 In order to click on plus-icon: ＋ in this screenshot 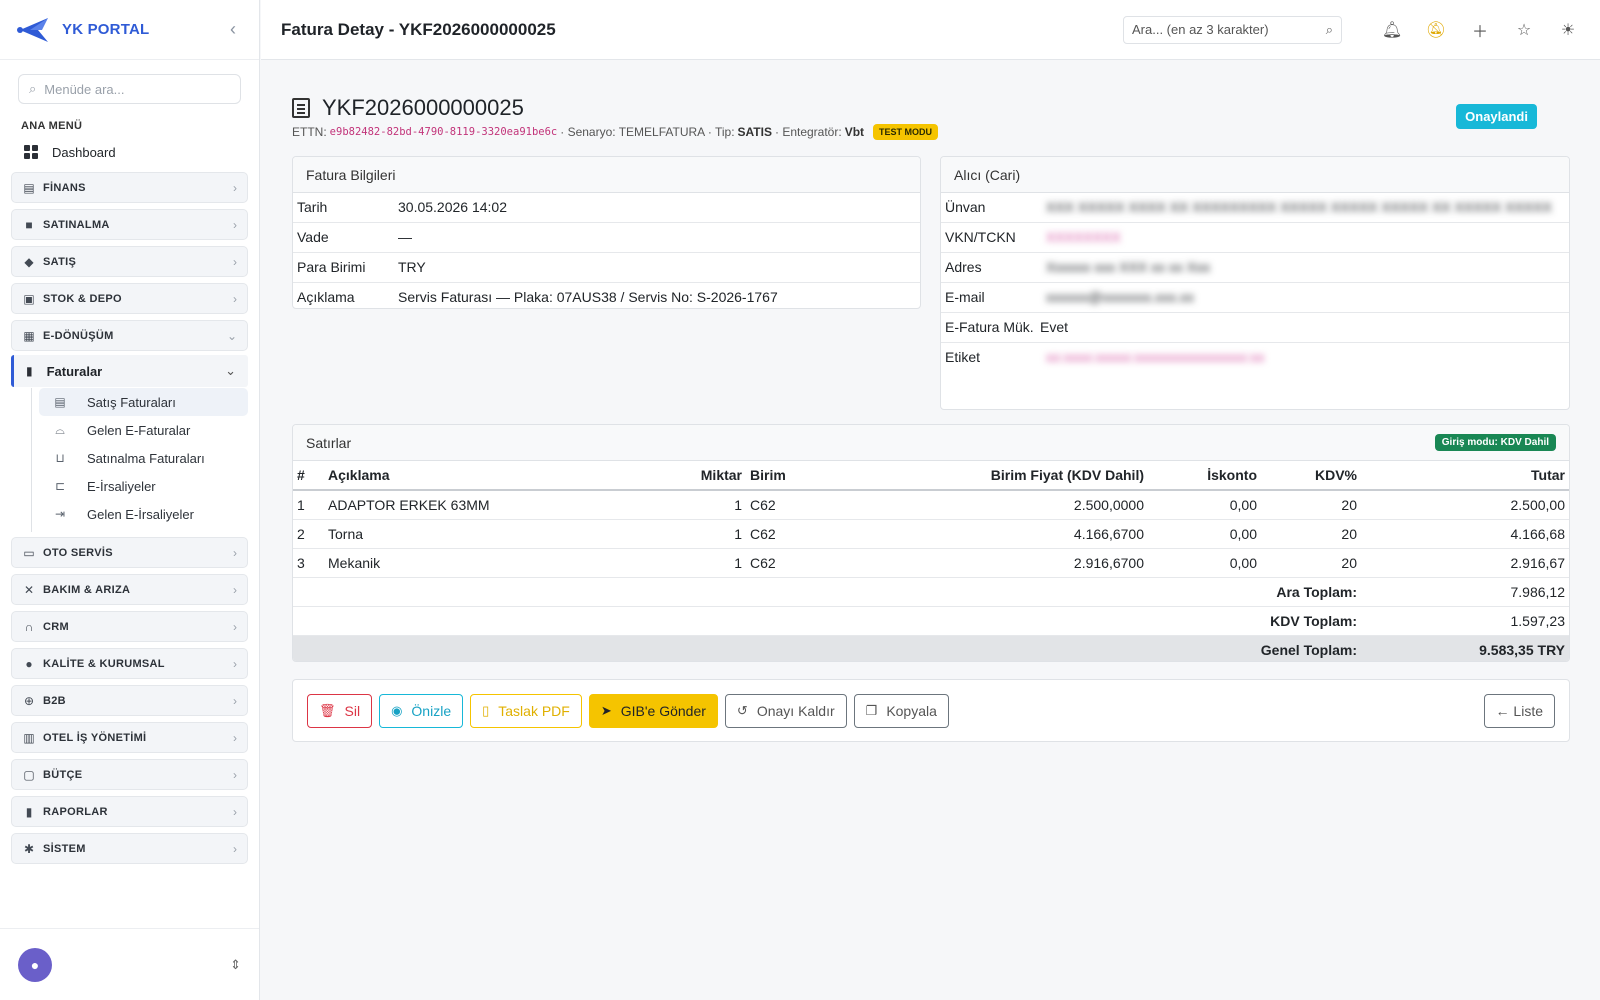, I will do `click(1480, 30)`.